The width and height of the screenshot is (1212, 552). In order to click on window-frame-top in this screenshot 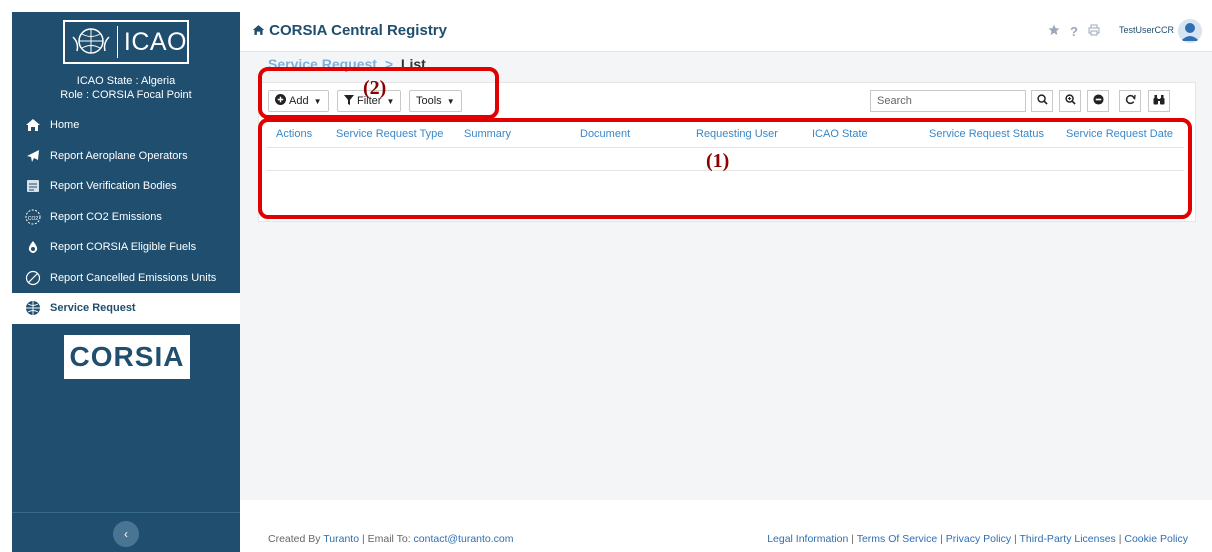, I will do `click(606, 6)`.